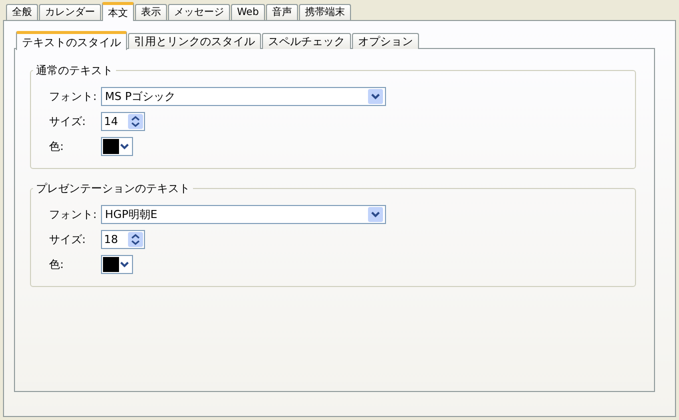 The image size is (679, 420). Describe the element at coordinates (22, 12) in the screenshot. I see `tab: 全般` at that location.